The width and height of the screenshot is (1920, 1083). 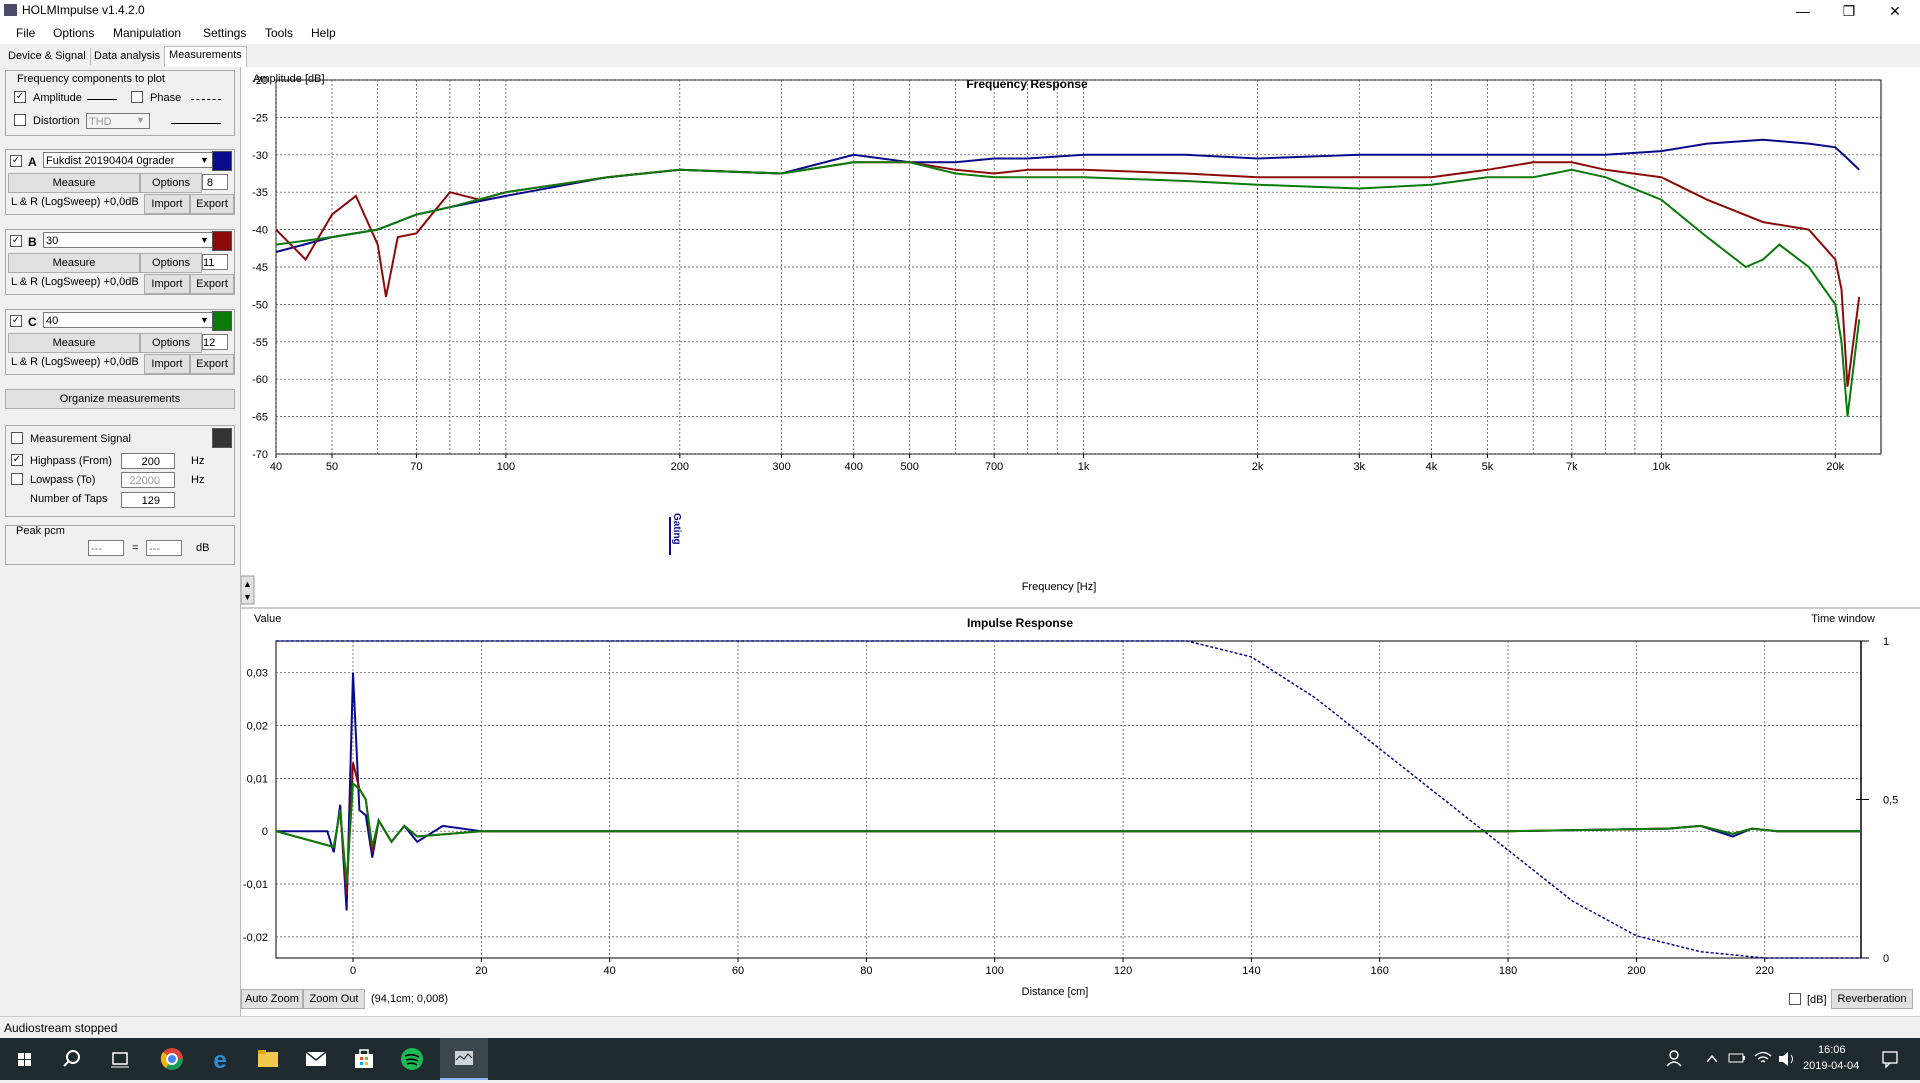 What do you see at coordinates (171, 183) in the screenshot?
I see `measurement-a-options-button: Options` at bounding box center [171, 183].